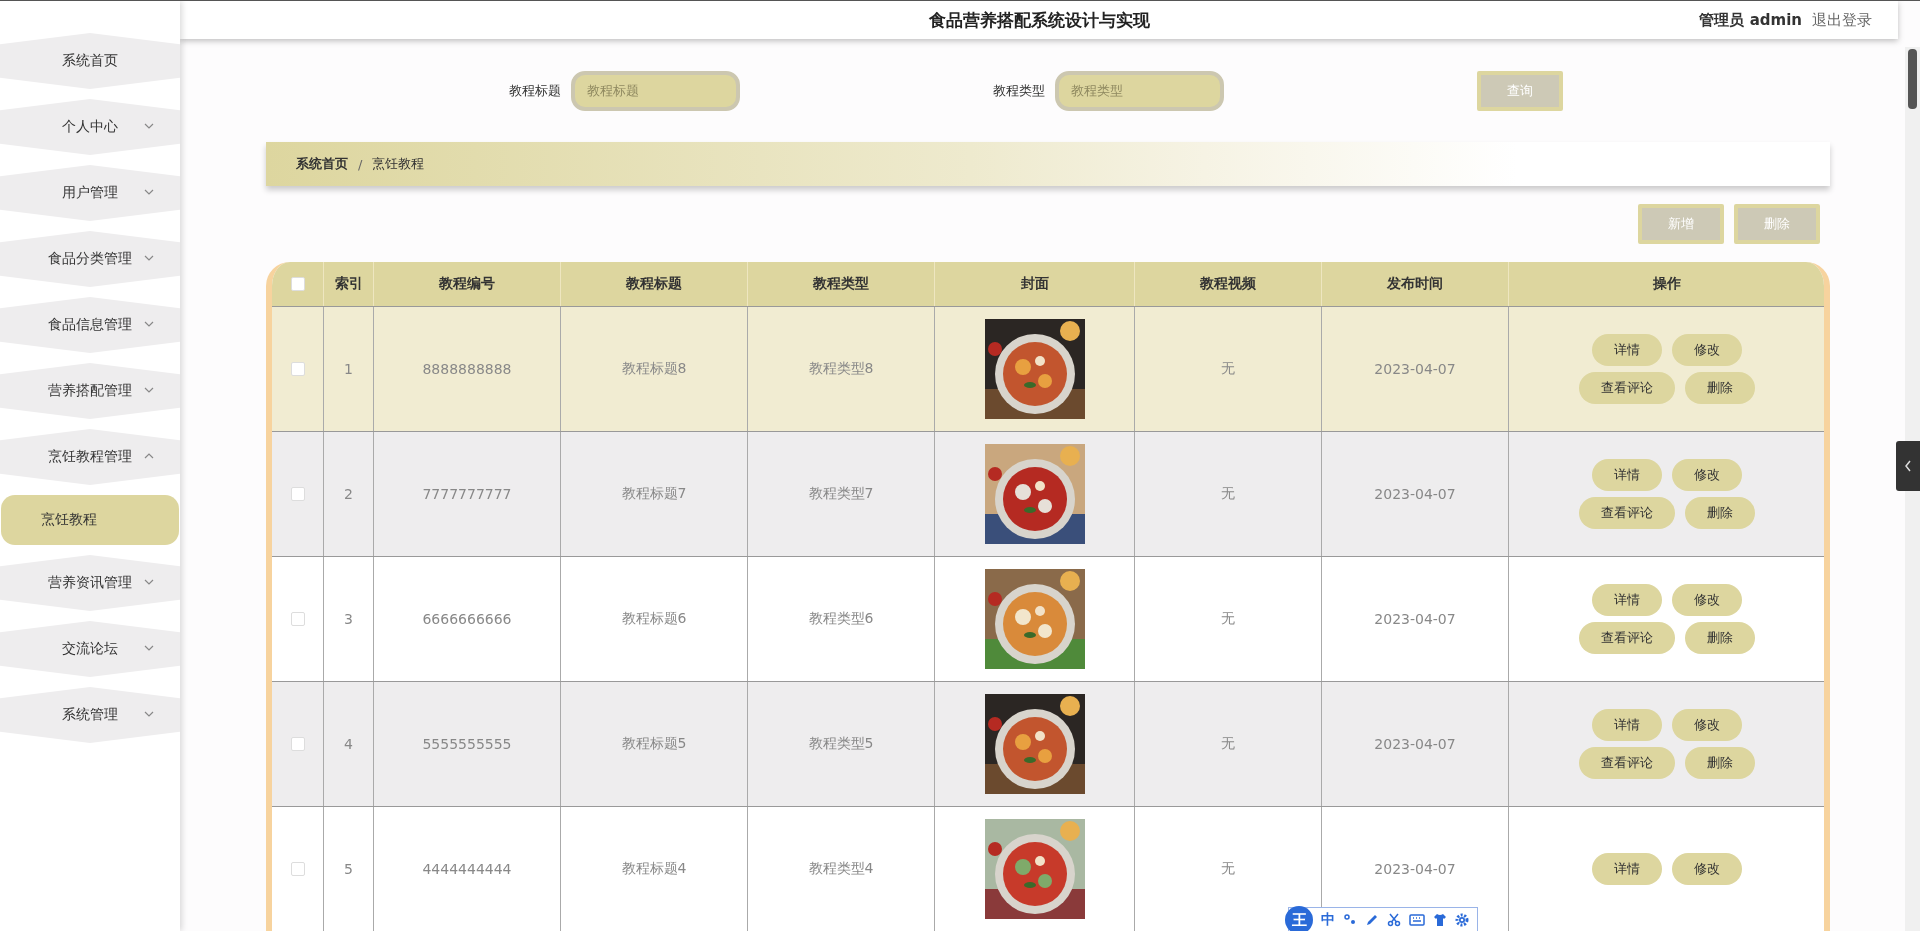  Describe the element at coordinates (1039, 20) in the screenshot. I see `app-title: 食品营养搭配系统设计与实现` at that location.